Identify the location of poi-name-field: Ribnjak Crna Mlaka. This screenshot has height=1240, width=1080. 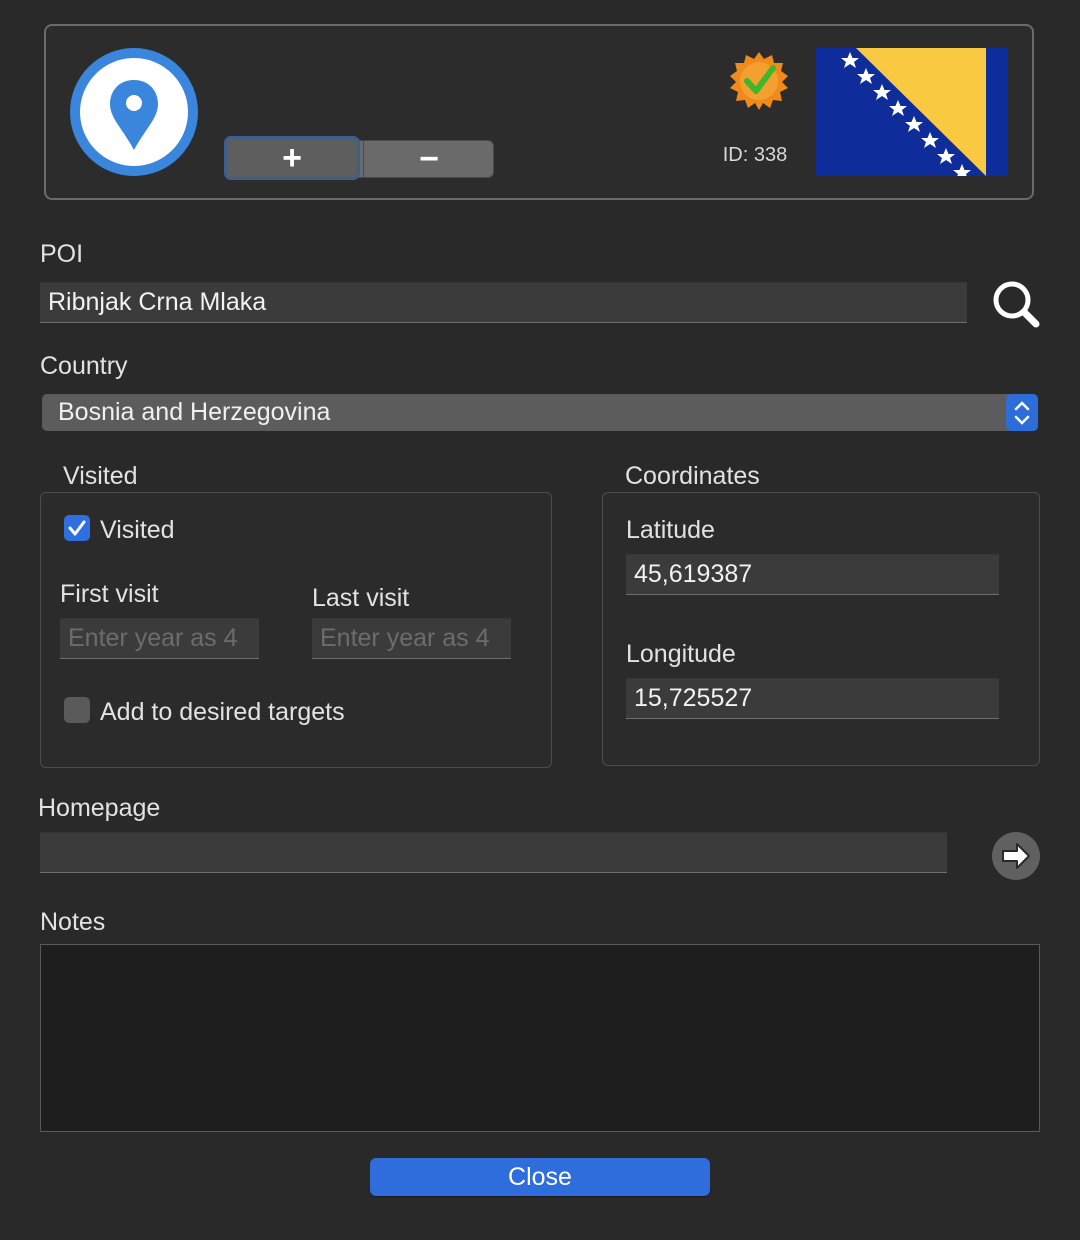
(503, 302).